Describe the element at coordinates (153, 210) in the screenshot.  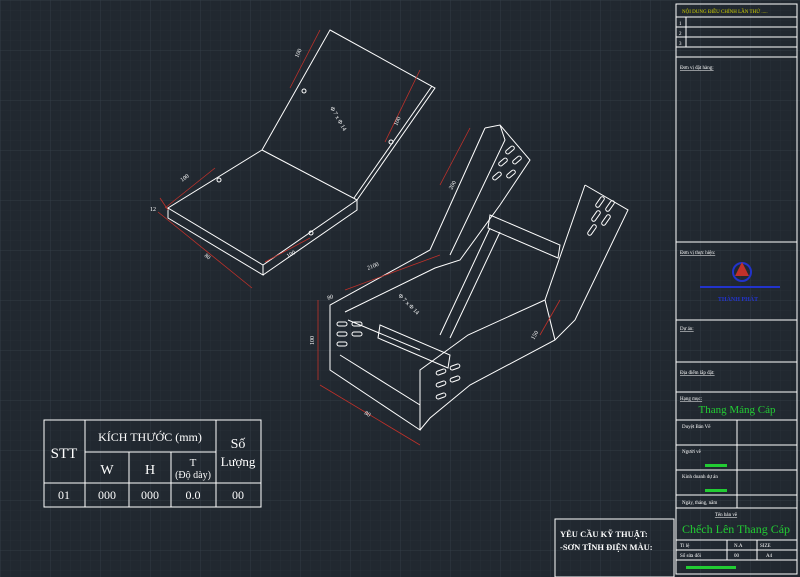
I see `dim-label: 12` at that location.